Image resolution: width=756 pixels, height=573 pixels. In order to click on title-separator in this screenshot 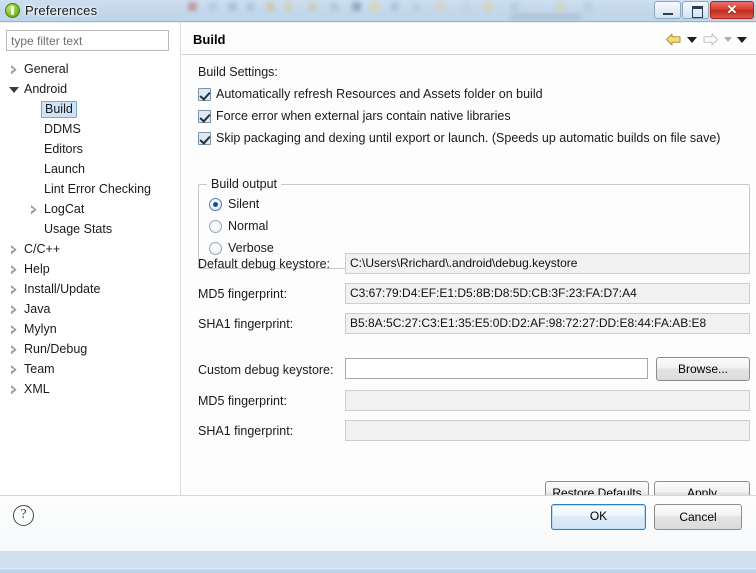, I will do `click(469, 54)`.